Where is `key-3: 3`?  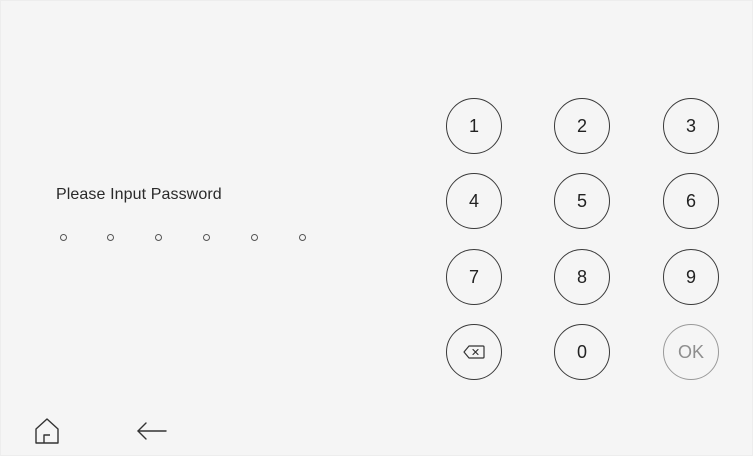 key-3: 3 is located at coordinates (691, 126).